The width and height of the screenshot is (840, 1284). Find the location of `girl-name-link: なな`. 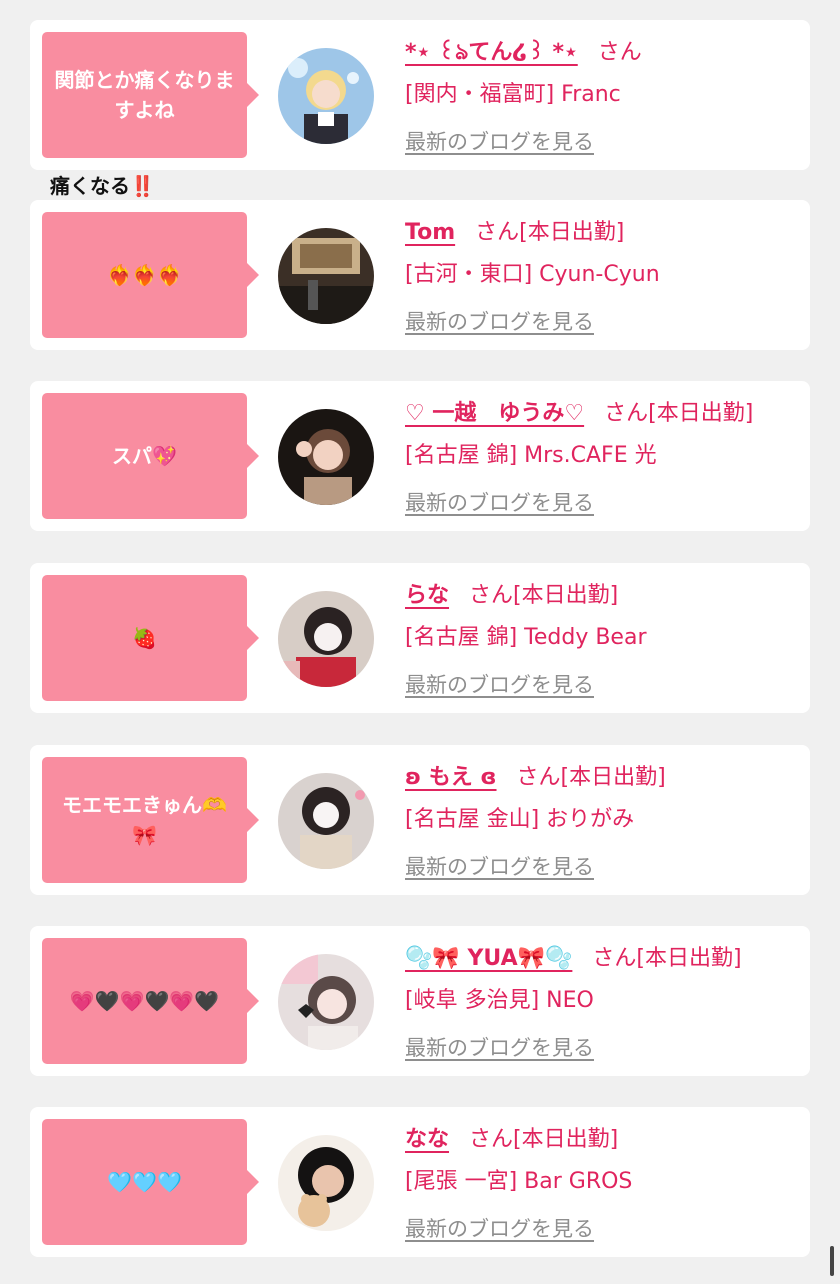

girl-name-link: なな is located at coordinates (427, 1139).